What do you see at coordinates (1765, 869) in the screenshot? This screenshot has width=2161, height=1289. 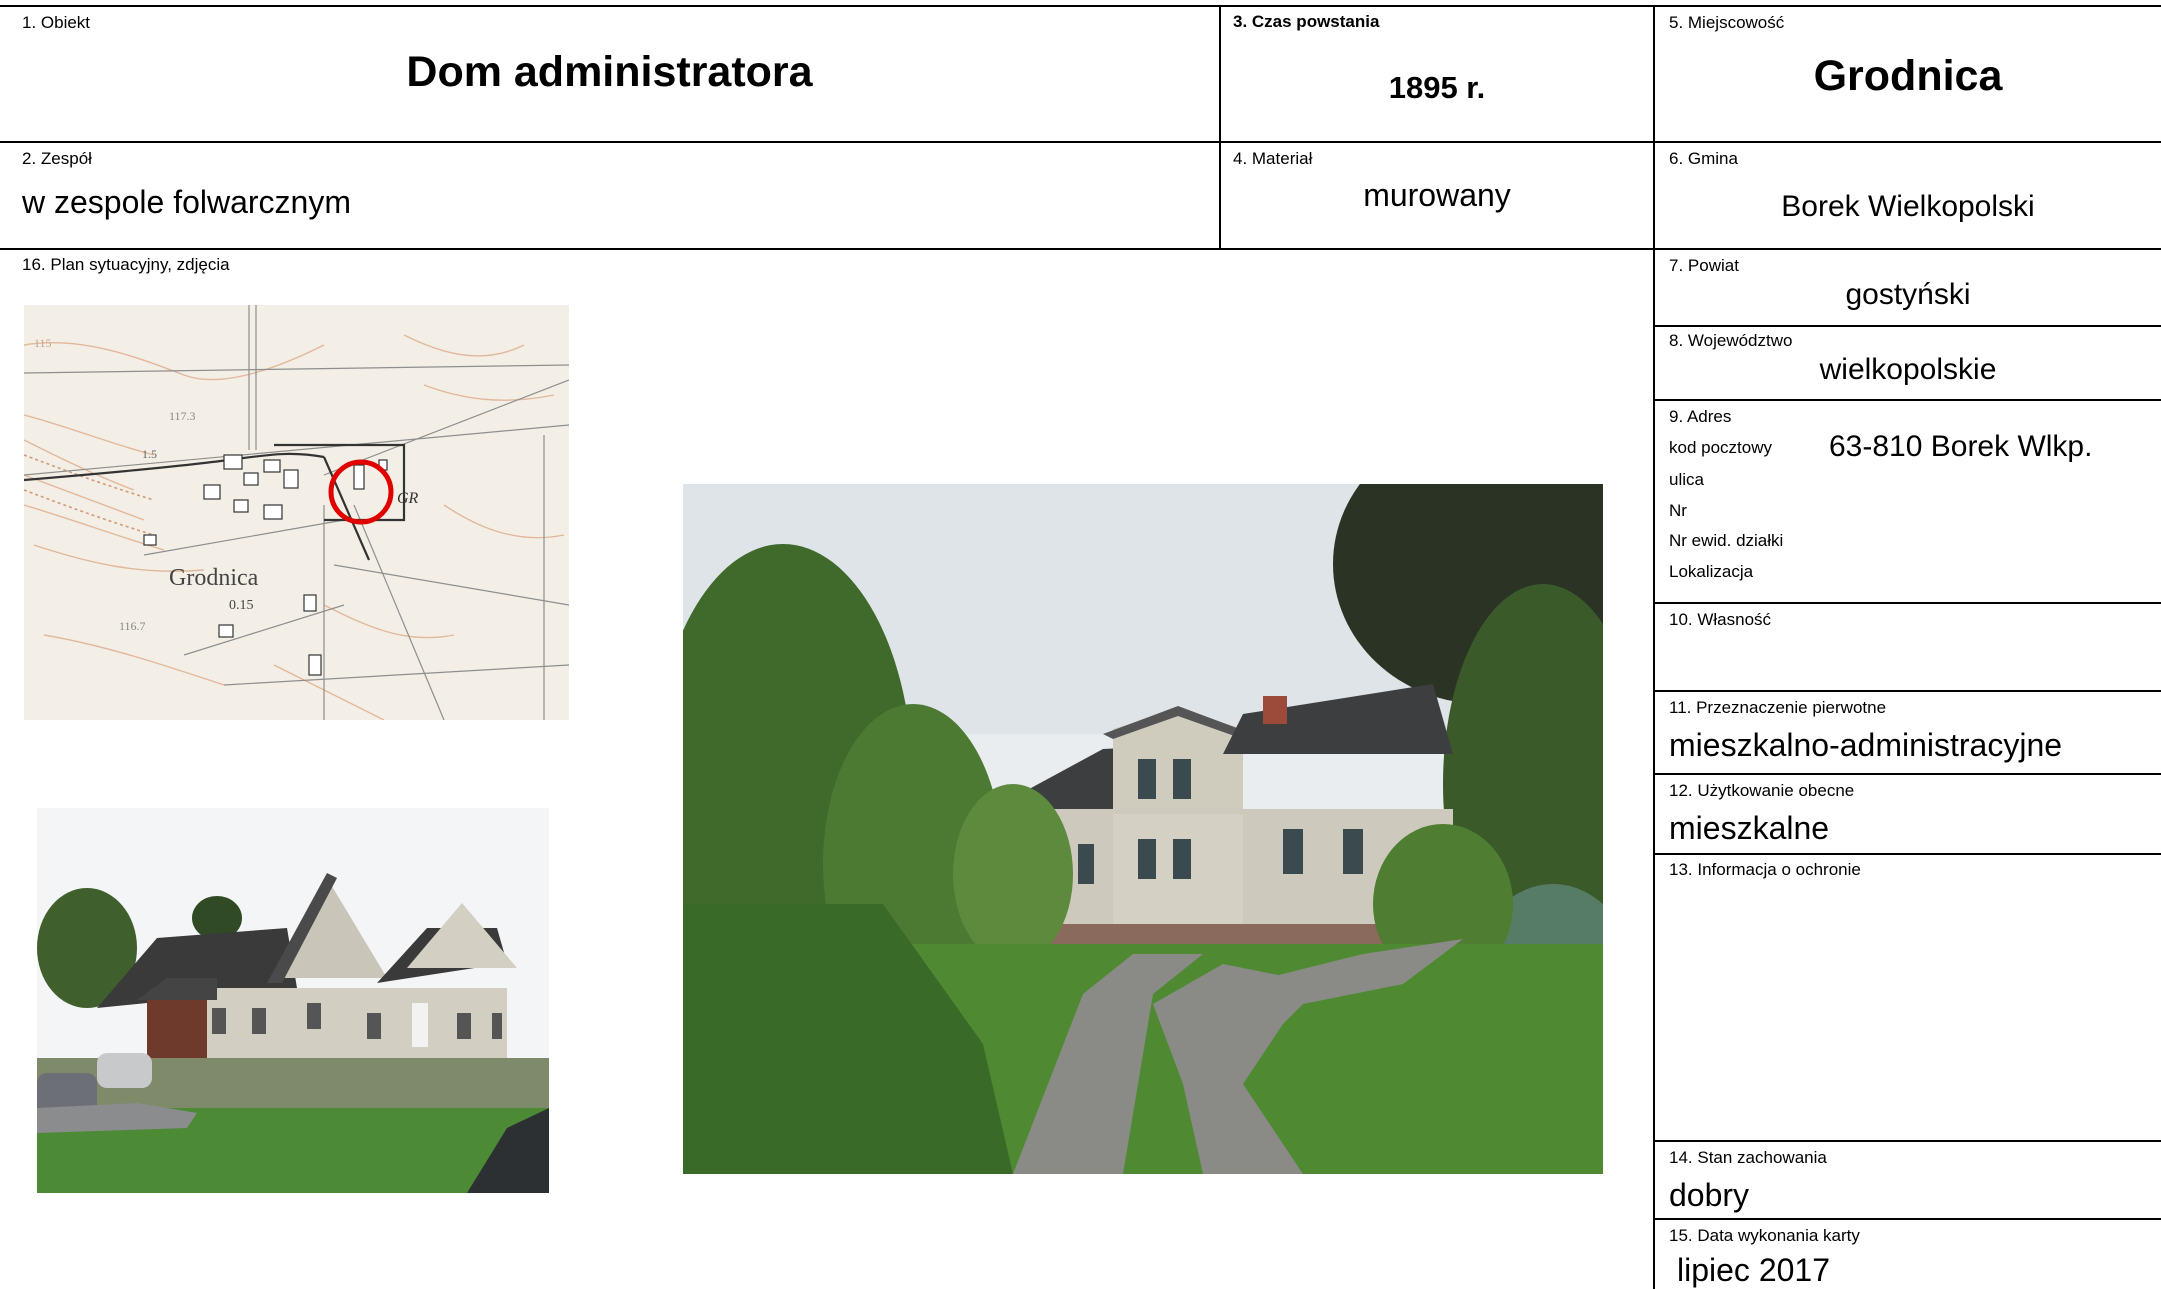 I see `ochrona-label: 13. Informacja o ochronie` at bounding box center [1765, 869].